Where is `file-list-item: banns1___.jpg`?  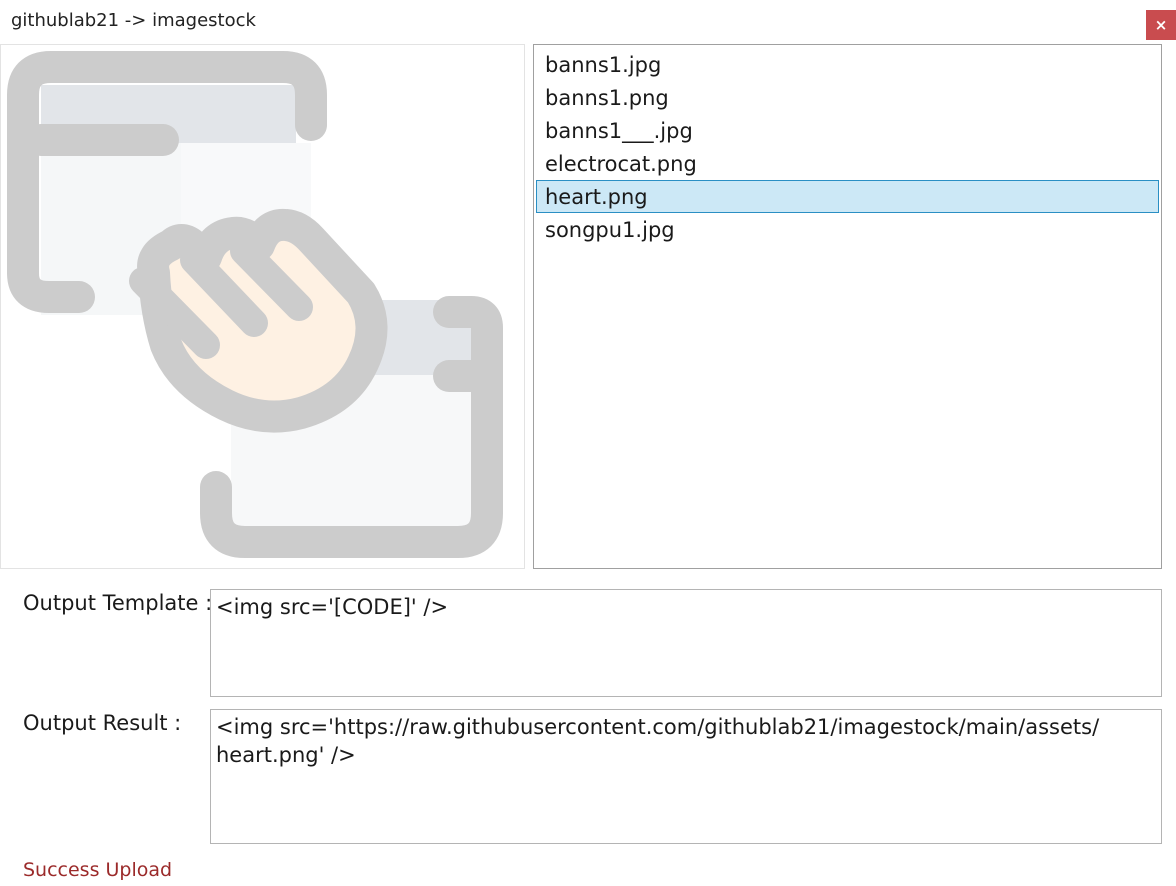 file-list-item: banns1___.jpg is located at coordinates (847, 130).